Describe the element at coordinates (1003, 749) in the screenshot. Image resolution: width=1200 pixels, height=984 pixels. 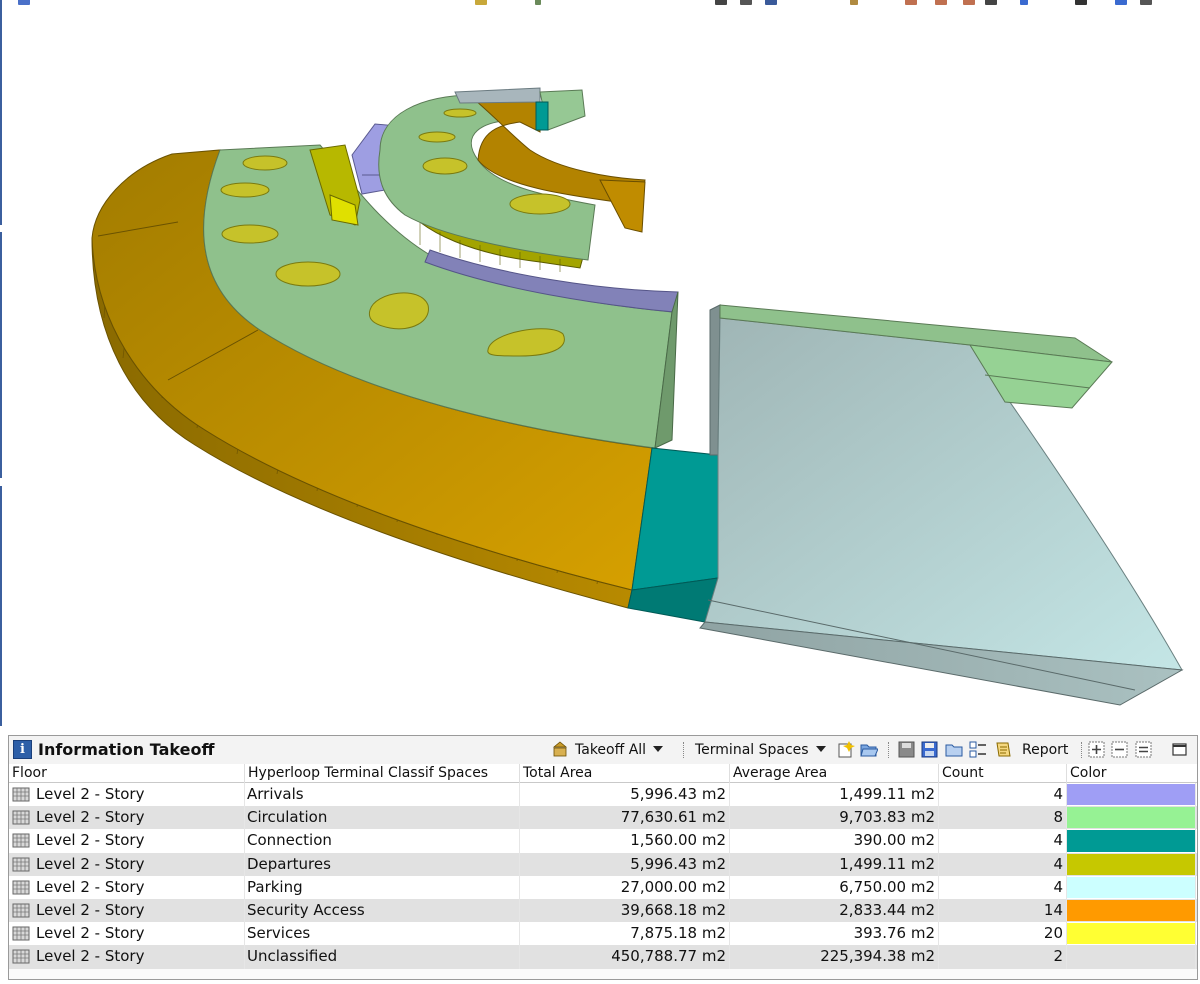
I see `report-icon` at that location.